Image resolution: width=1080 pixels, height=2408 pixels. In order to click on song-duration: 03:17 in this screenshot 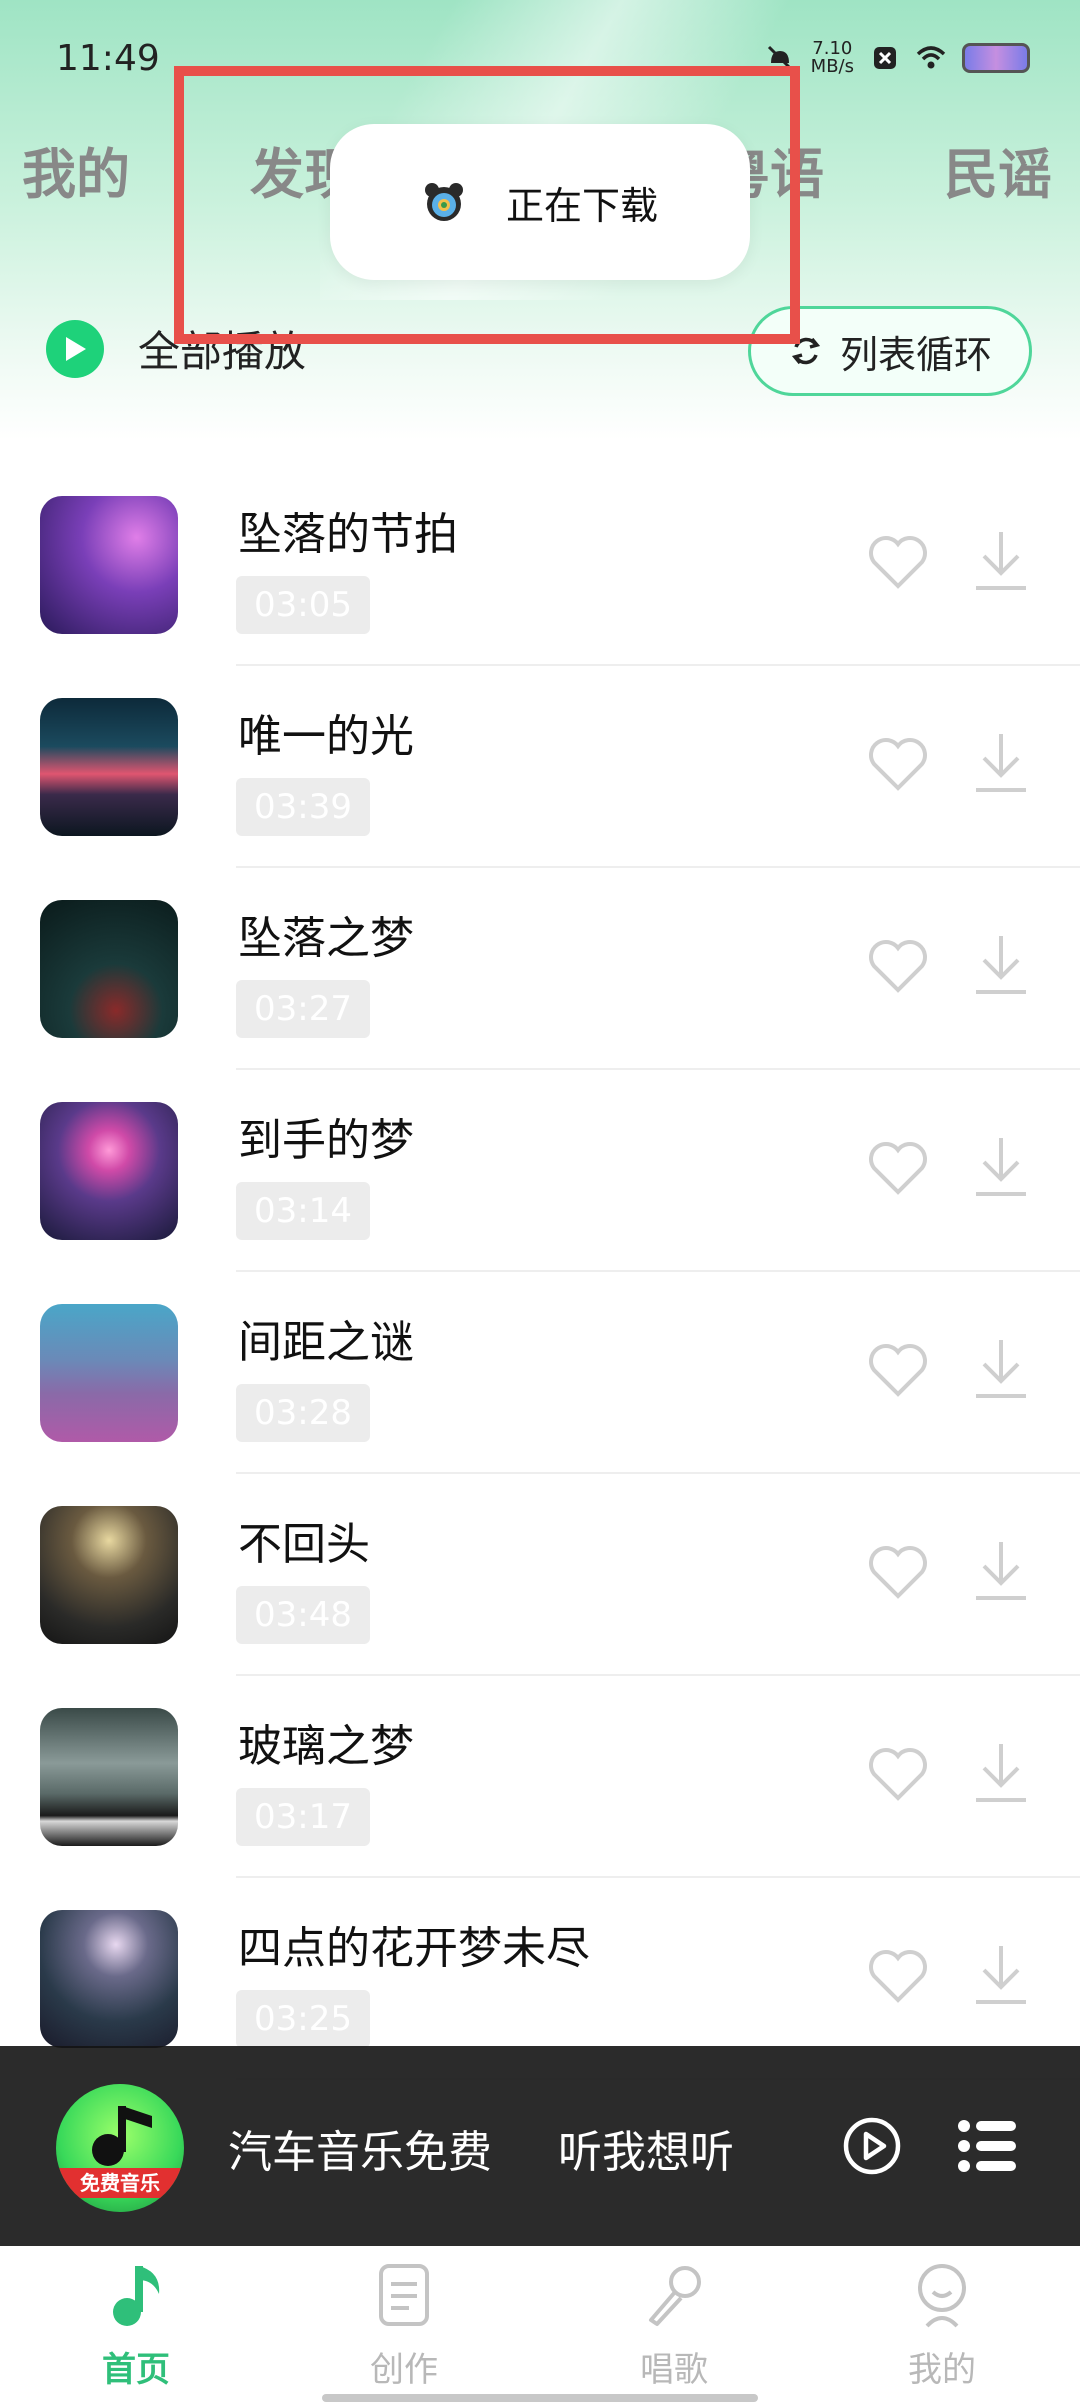, I will do `click(303, 1817)`.